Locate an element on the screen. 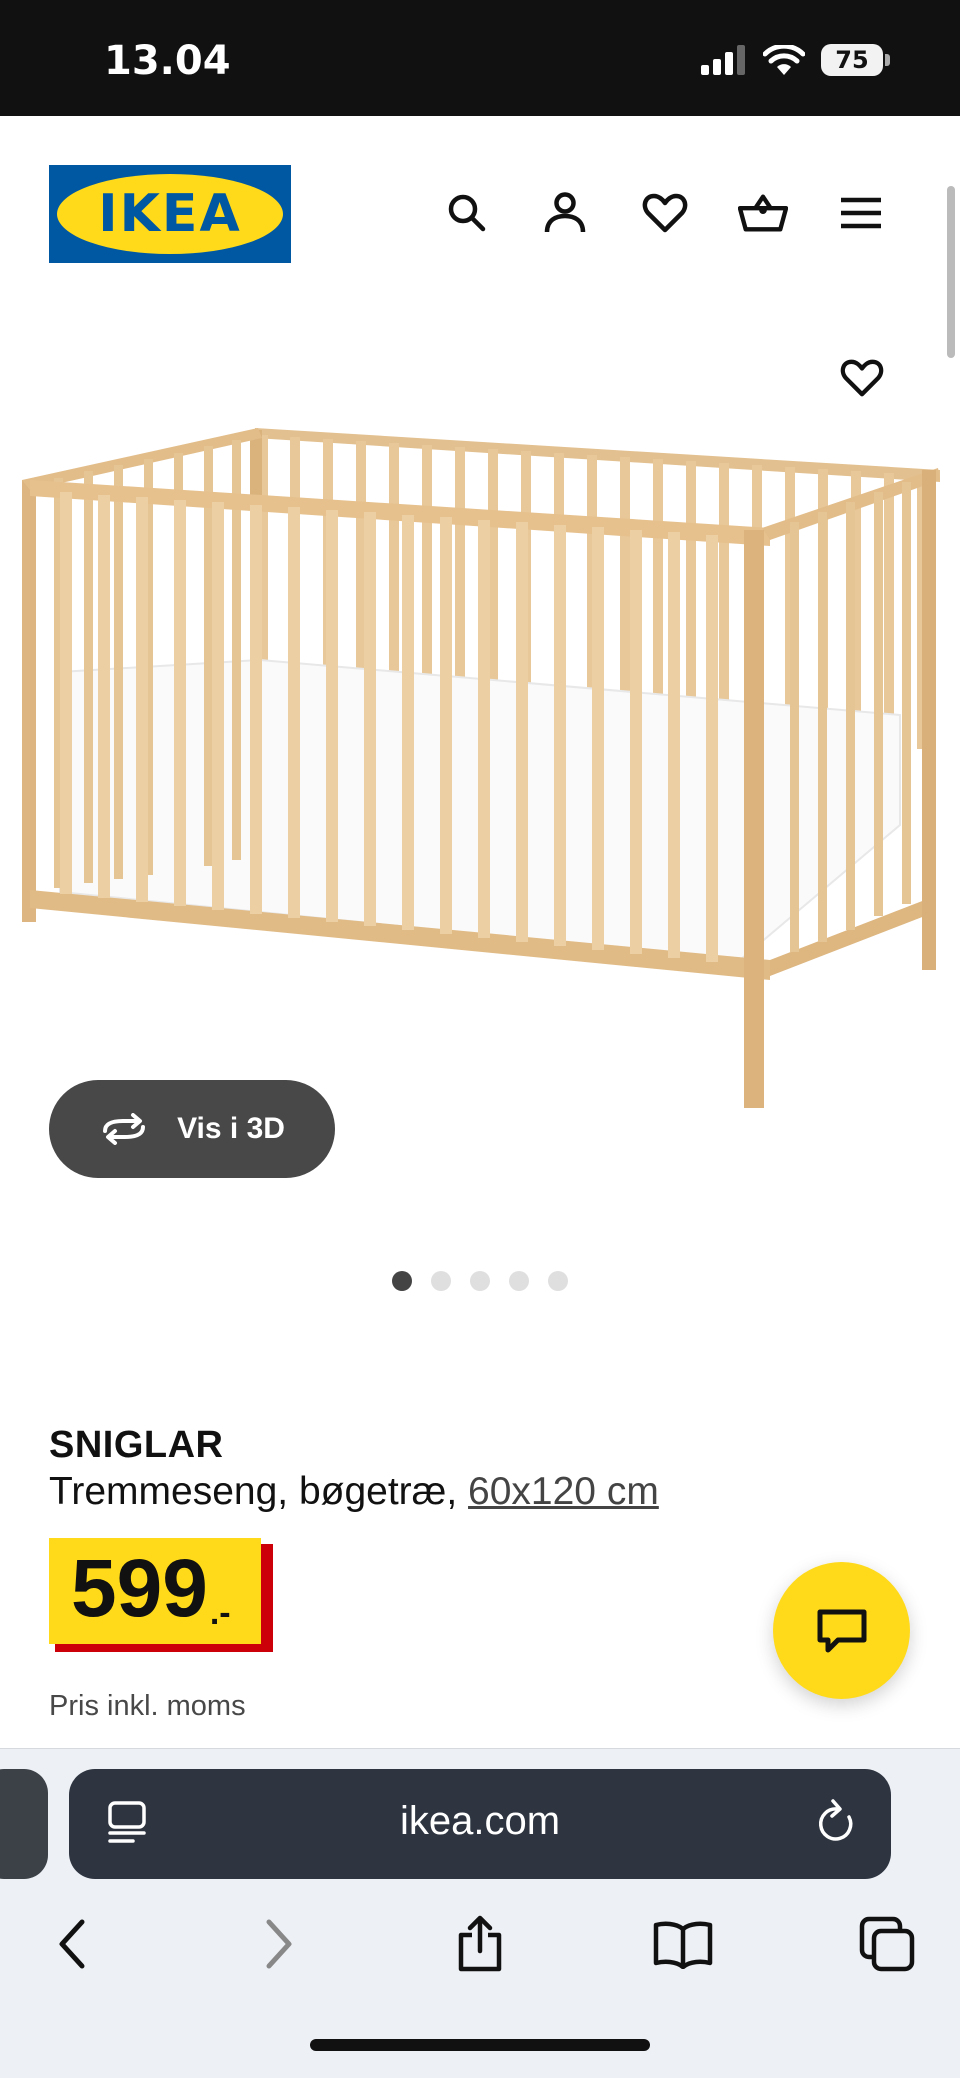 The width and height of the screenshot is (960, 2078). forward-icon is located at coordinates (279, 1944).